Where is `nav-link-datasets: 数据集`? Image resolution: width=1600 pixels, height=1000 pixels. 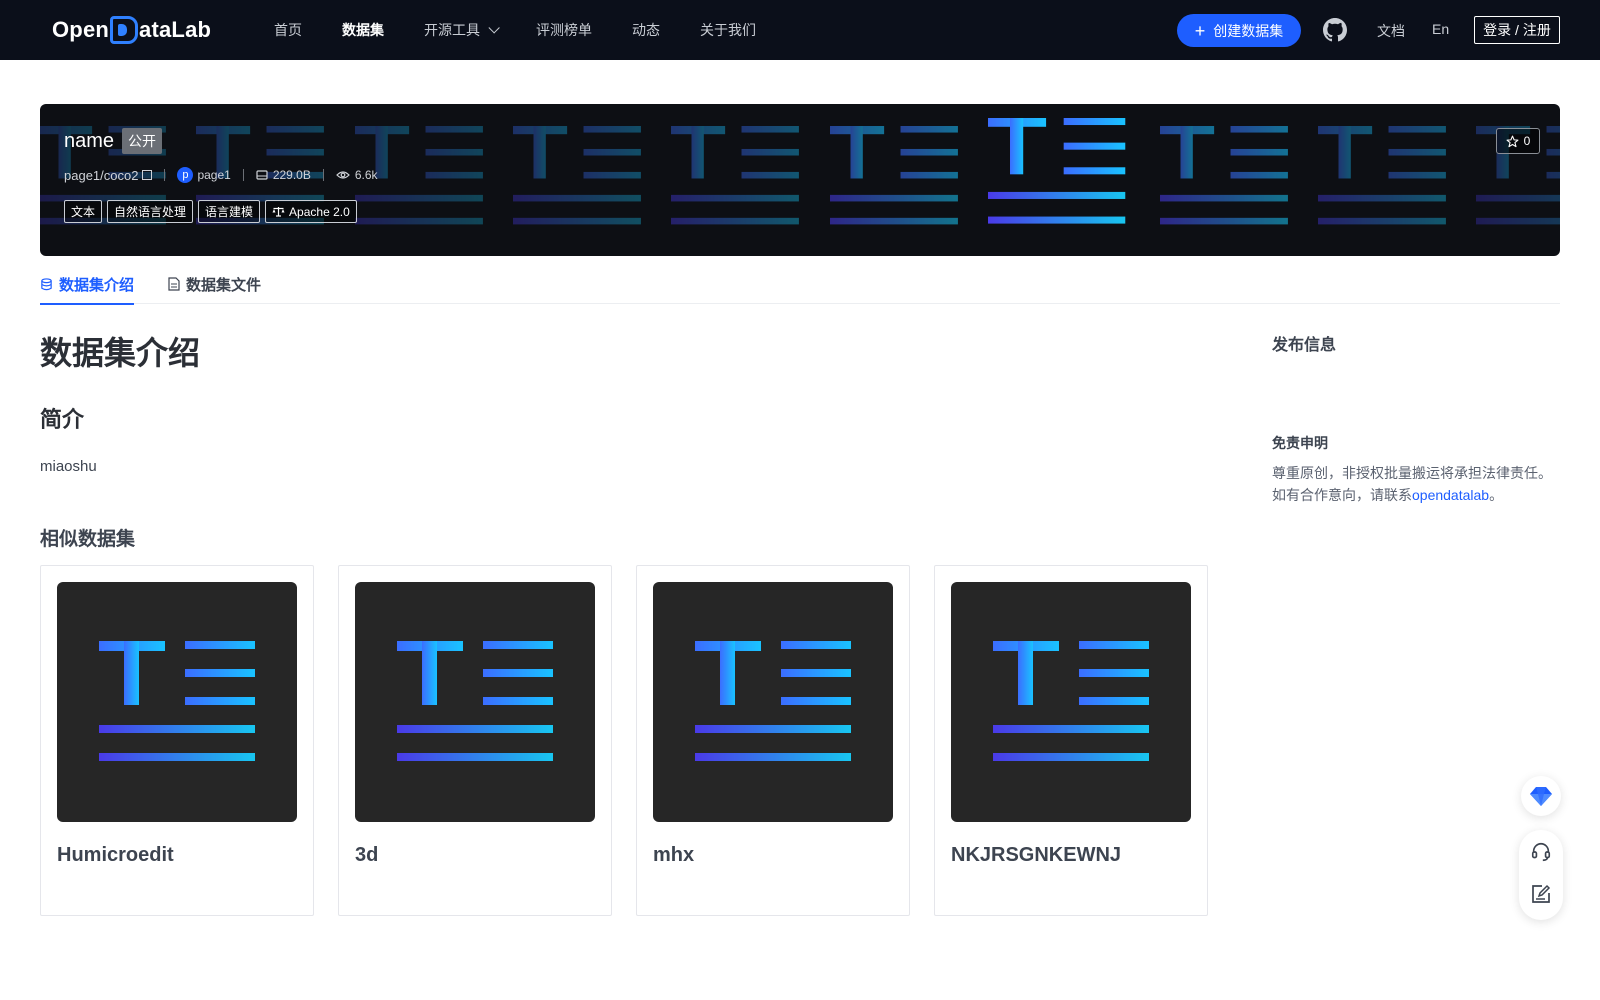
nav-link-datasets: 数据集 is located at coordinates (363, 30).